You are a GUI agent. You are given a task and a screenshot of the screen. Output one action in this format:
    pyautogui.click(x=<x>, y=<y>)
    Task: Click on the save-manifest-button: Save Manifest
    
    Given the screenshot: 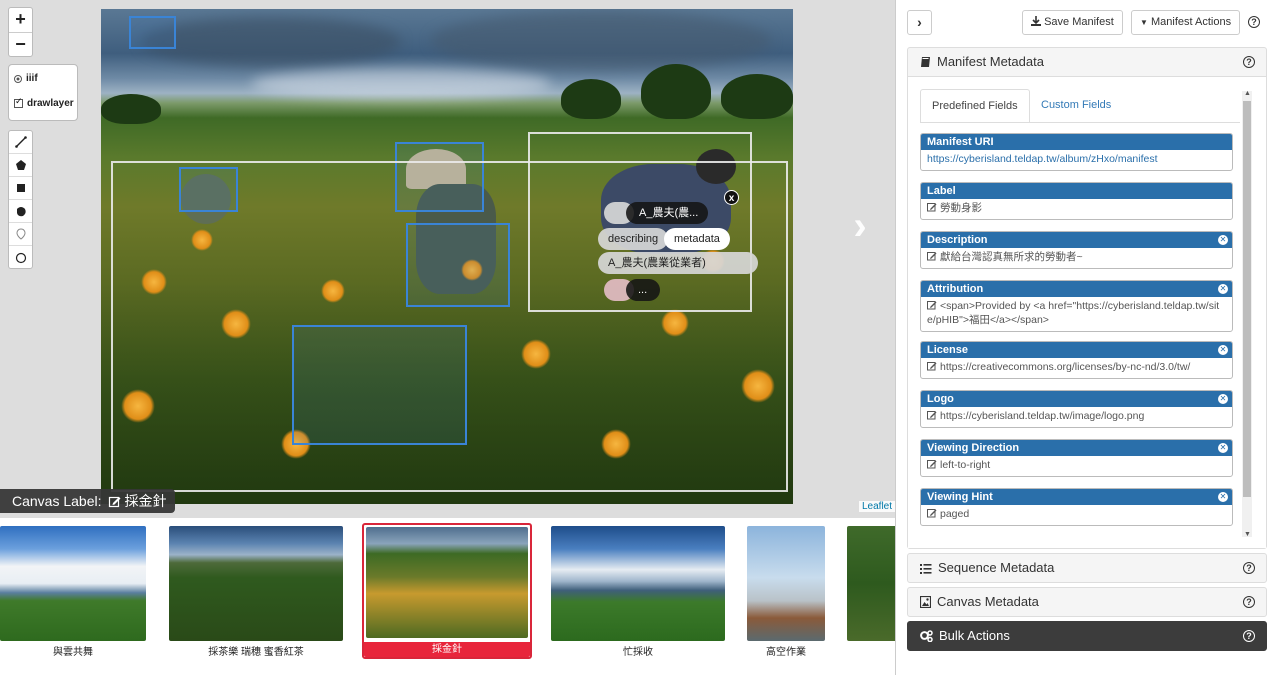 What is the action you would take?
    pyautogui.click(x=1072, y=22)
    